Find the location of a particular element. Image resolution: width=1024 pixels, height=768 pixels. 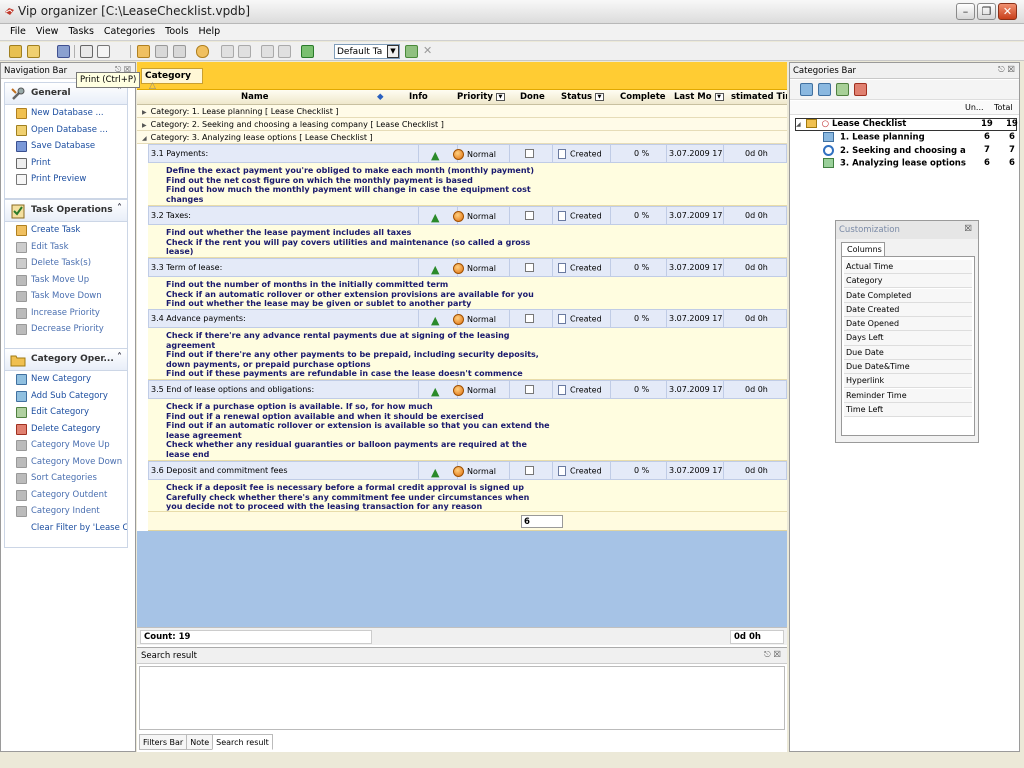

apply-view-icon is located at coordinates (411, 51).